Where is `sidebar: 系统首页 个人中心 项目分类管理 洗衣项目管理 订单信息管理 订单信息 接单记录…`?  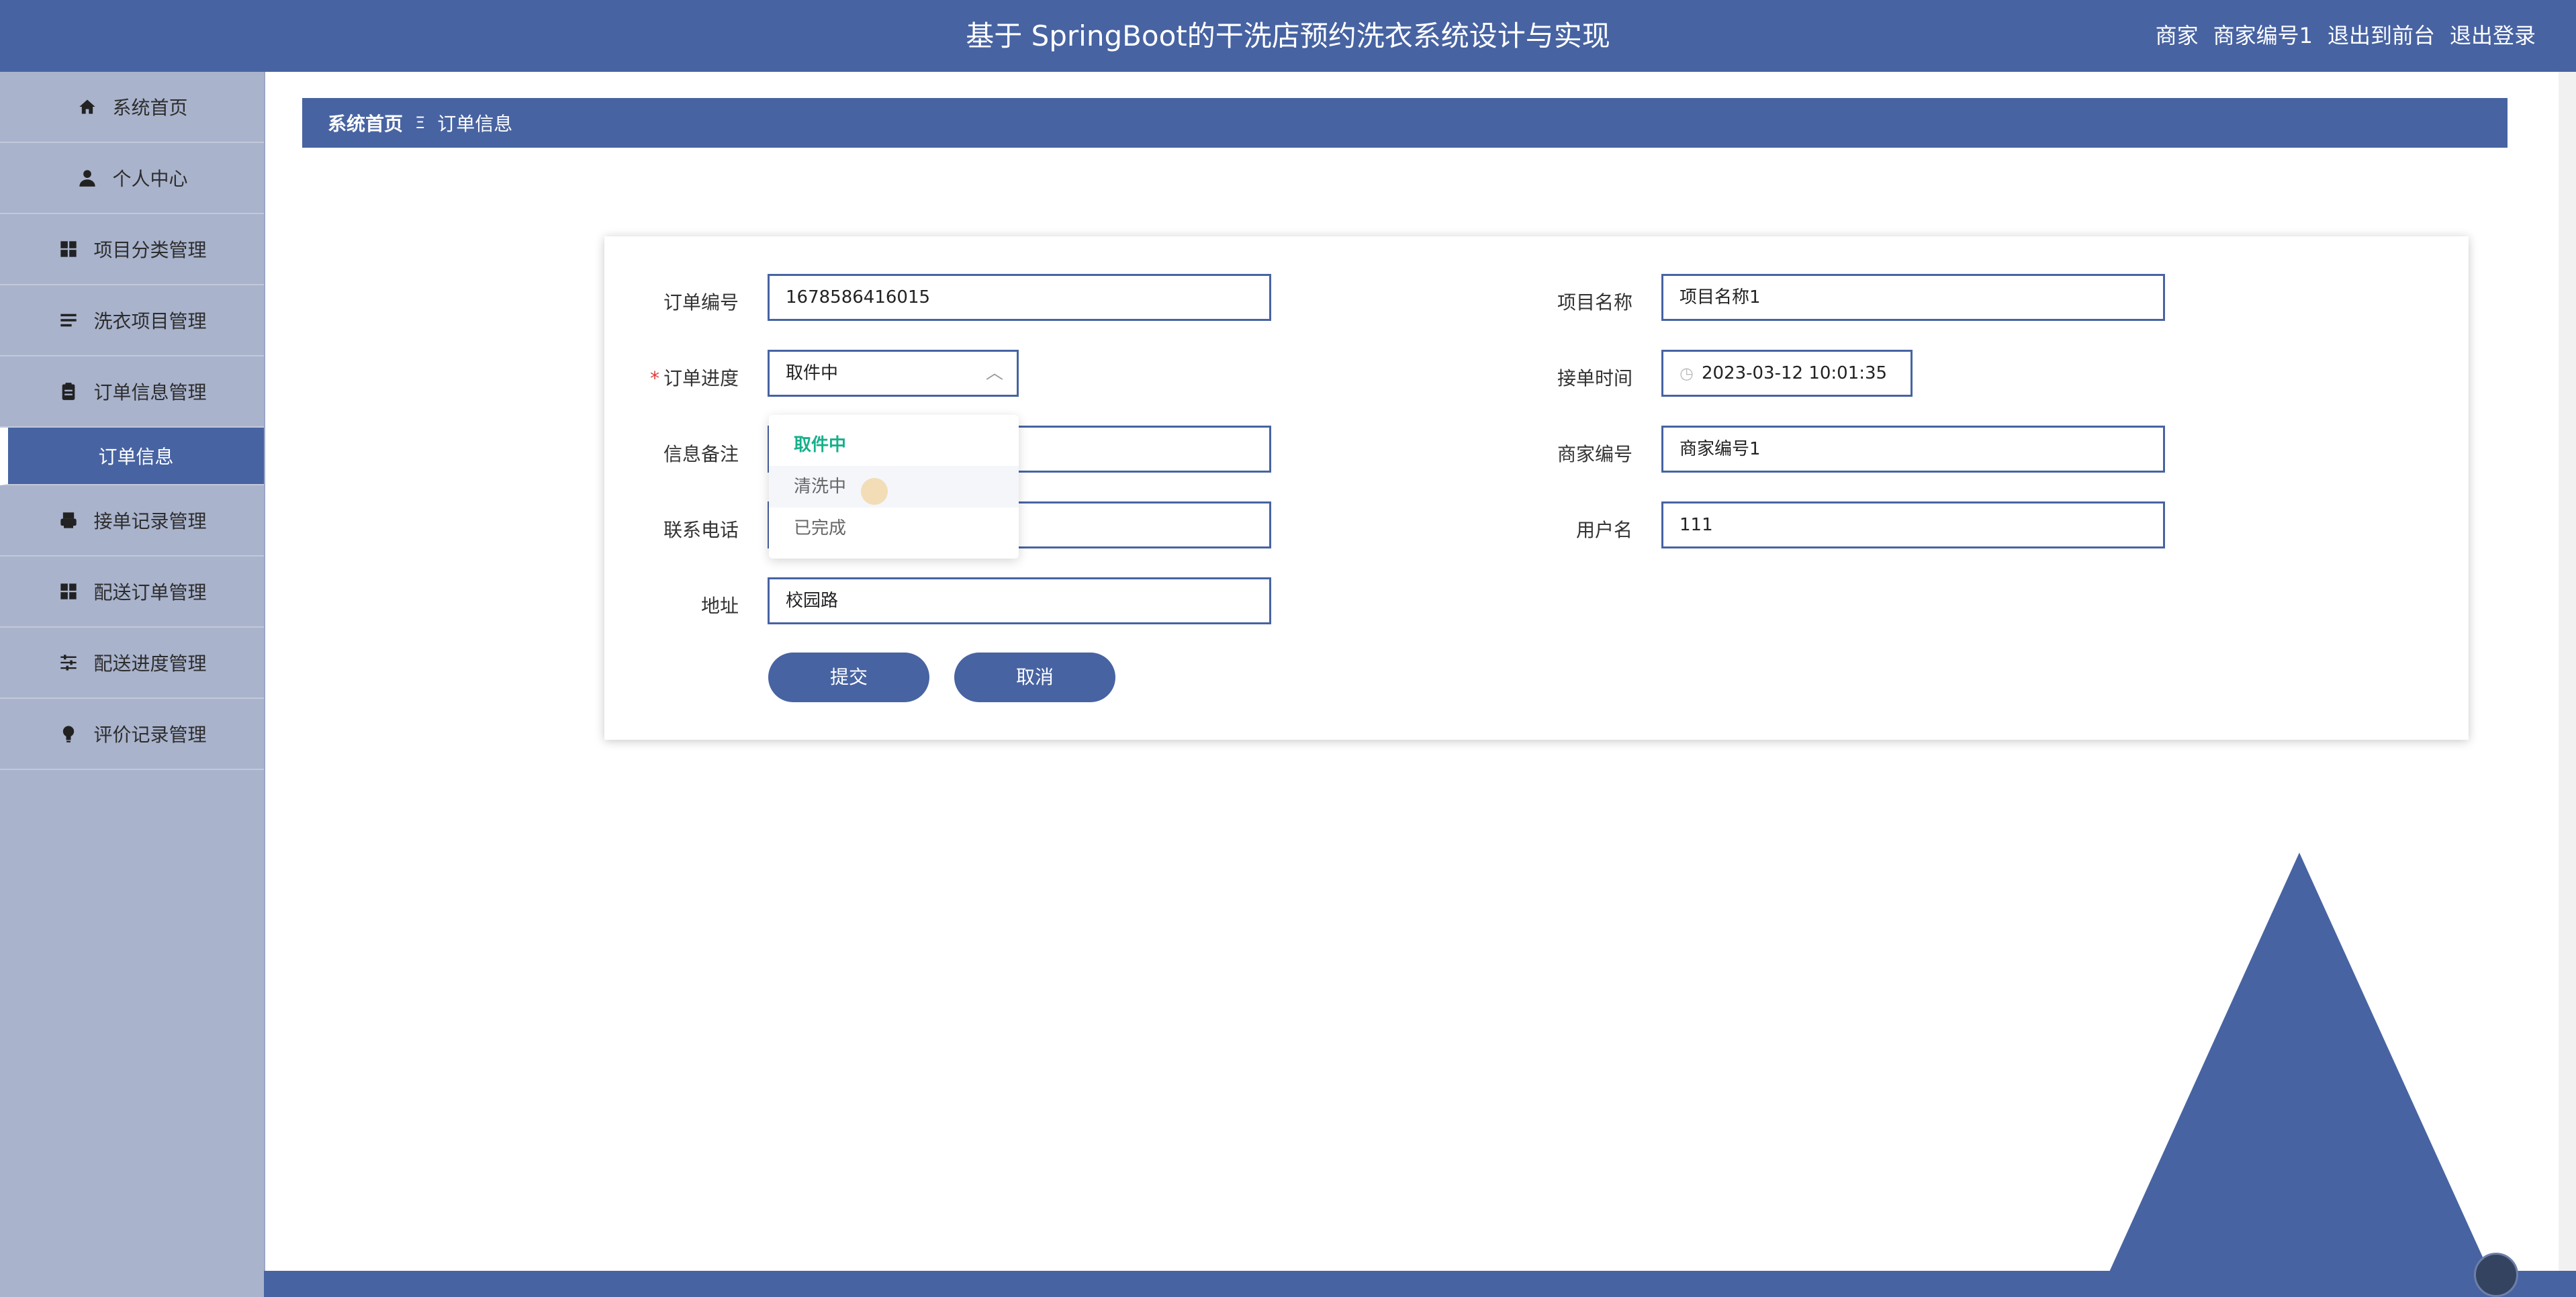
sidebar: 系统首页 个人中心 项目分类管理 洗衣项目管理 订单信息管理 订单信息 接单记录… is located at coordinates (132, 684).